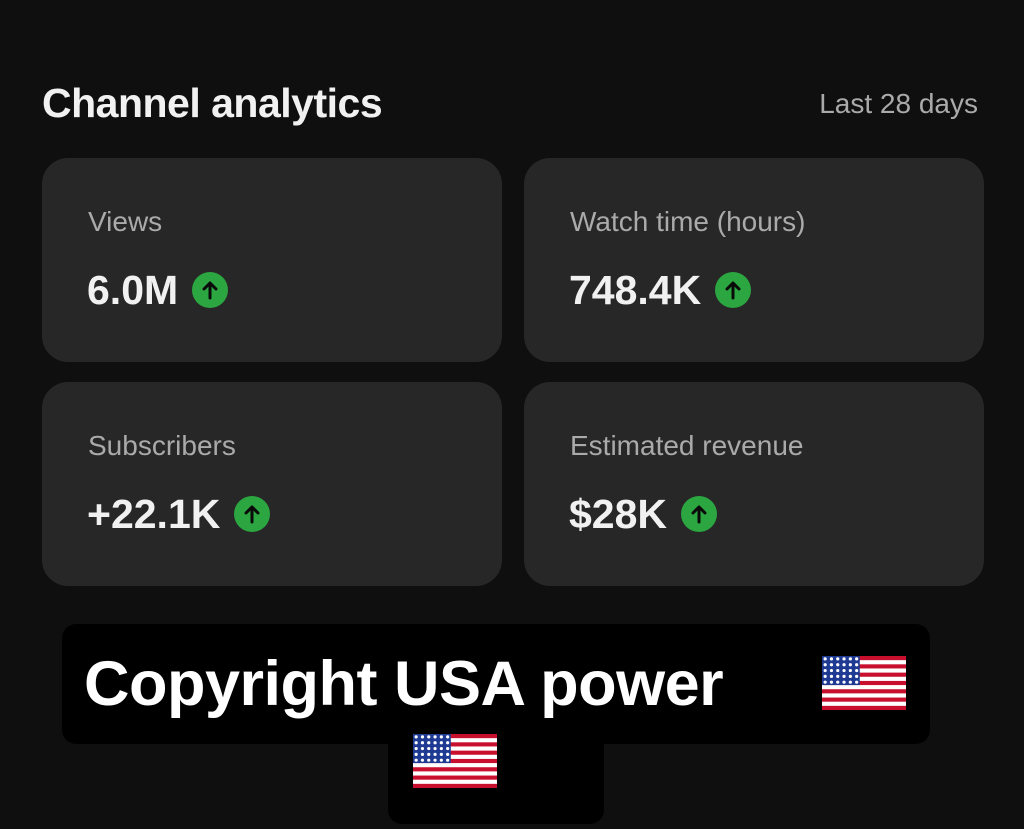 The width and height of the screenshot is (1024, 829). I want to click on metric-card-subscribers: Subscribers +22.1K, so click(272, 484).